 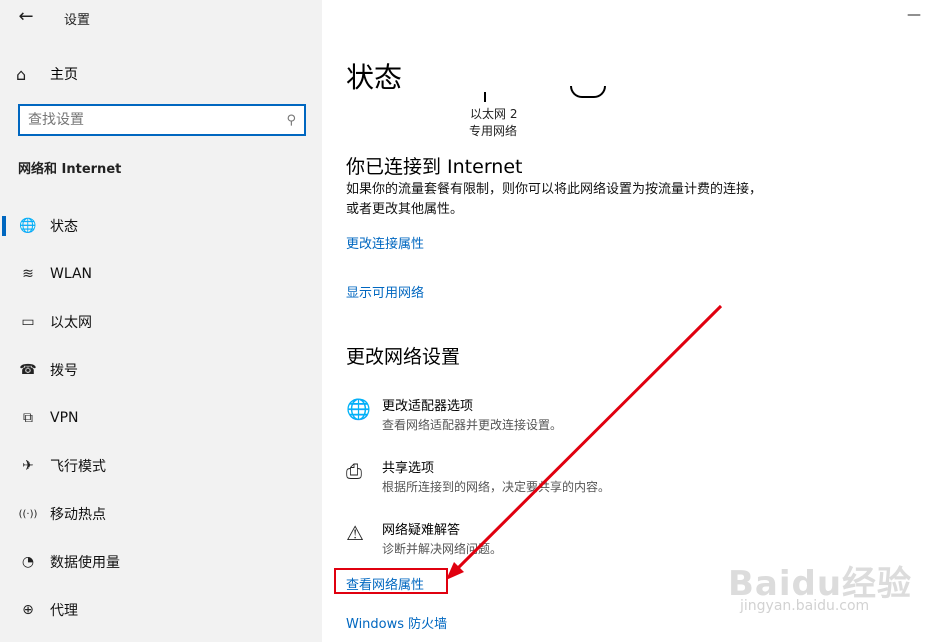 What do you see at coordinates (584, 442) in the screenshot?
I see `annotation-arrow-icon` at bounding box center [584, 442].